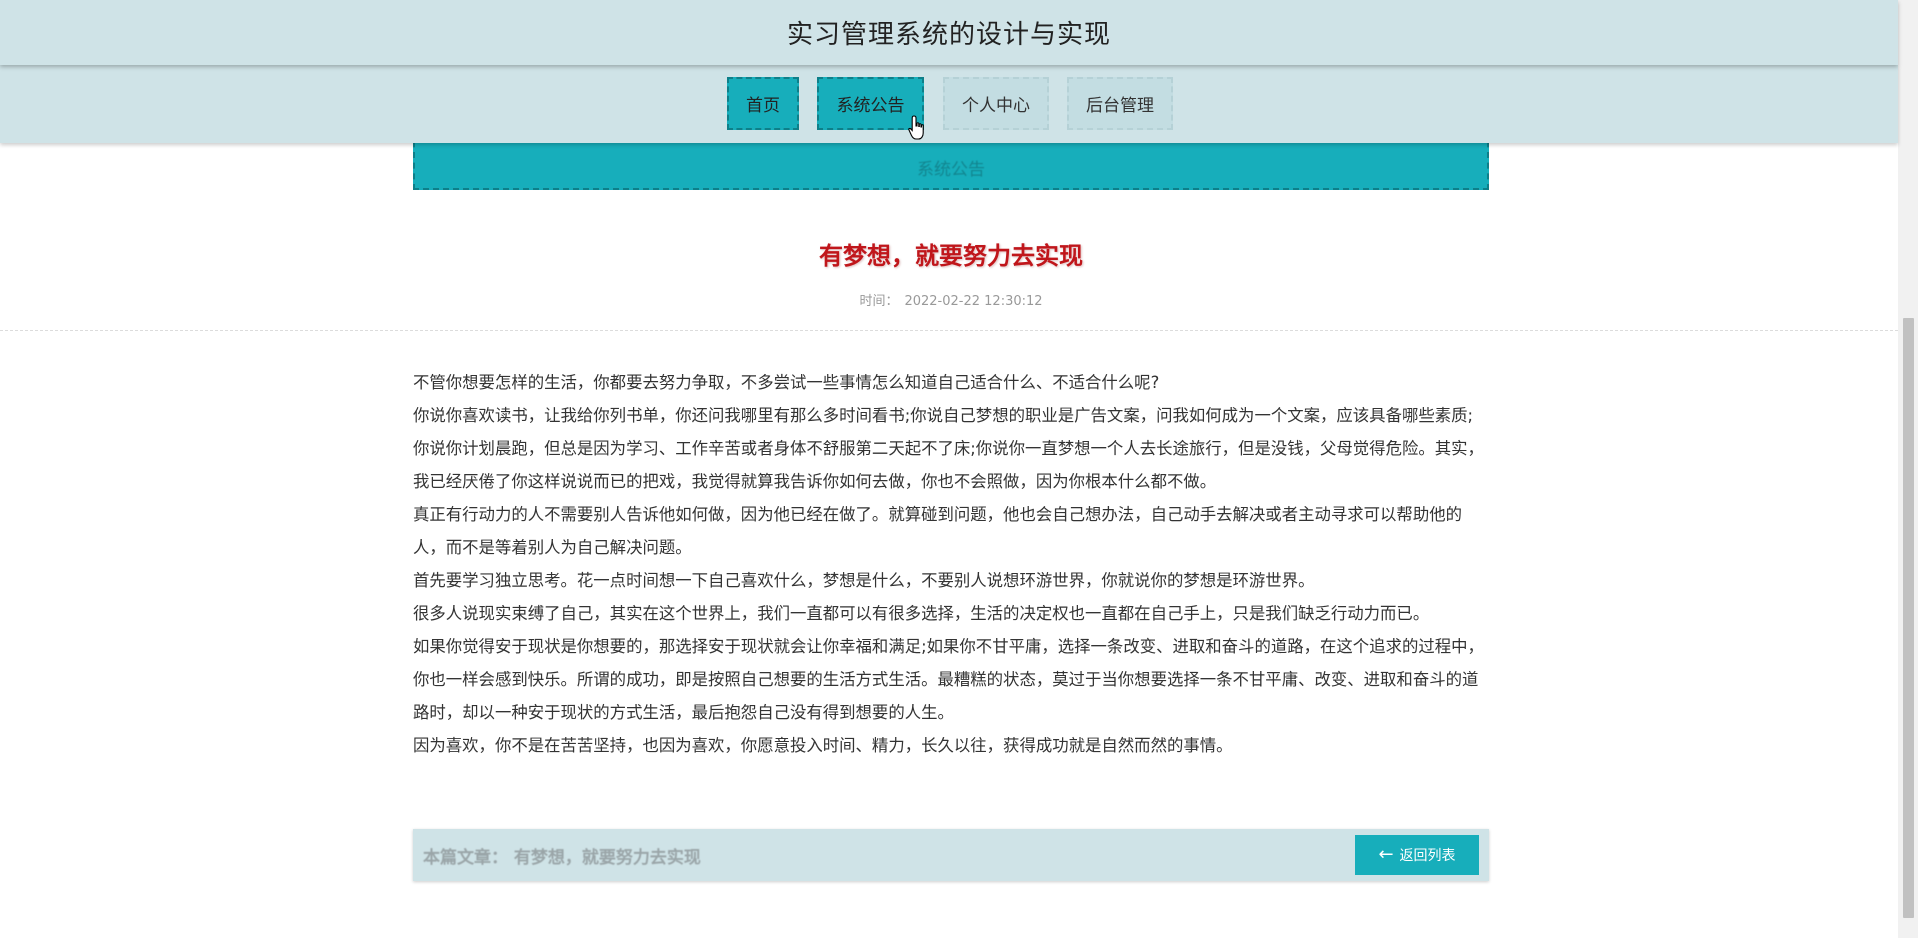 The width and height of the screenshot is (1918, 938). I want to click on main-nav: 首页 系统公告 个人中心 后台管理, so click(949, 104).